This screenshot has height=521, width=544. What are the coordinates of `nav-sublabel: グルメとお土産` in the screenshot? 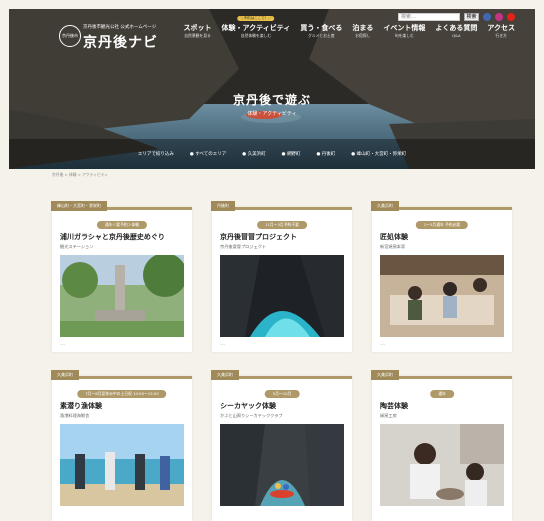 It's located at (321, 35).